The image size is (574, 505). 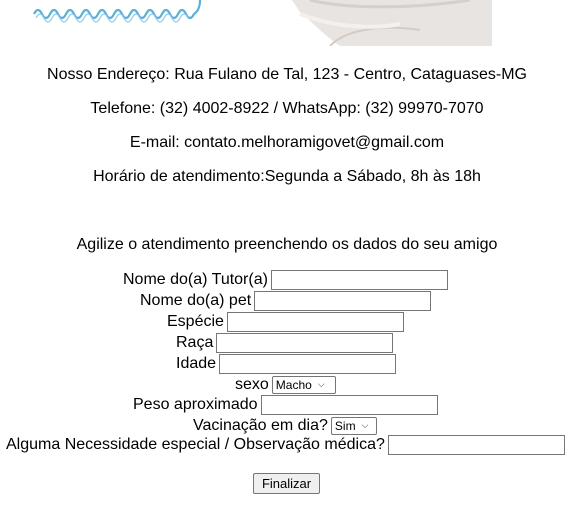 I want to click on vaccine-label: Vacinação em dia?, so click(x=260, y=425).